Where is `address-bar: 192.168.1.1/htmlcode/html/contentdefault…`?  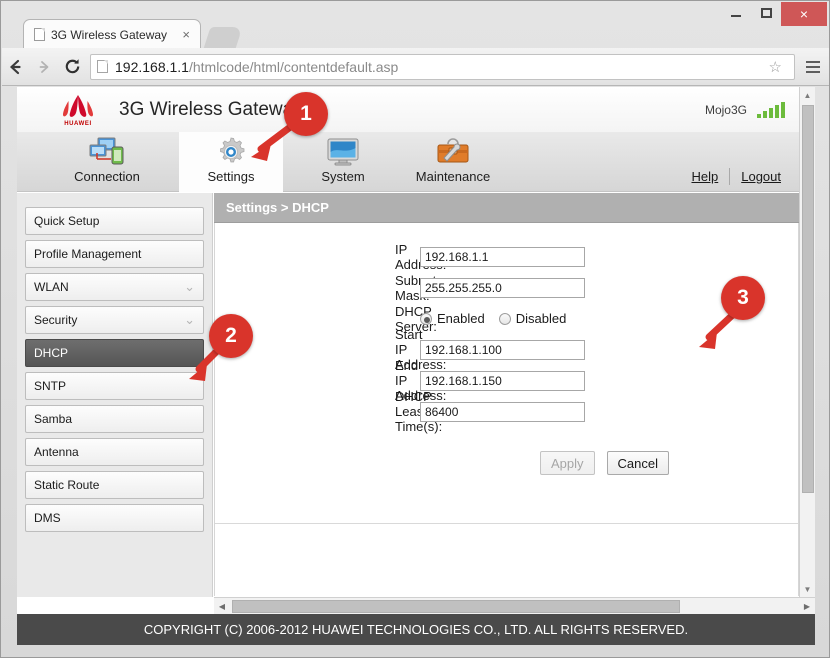 address-bar: 192.168.1.1/htmlcode/html/contentdefault… is located at coordinates (442, 66).